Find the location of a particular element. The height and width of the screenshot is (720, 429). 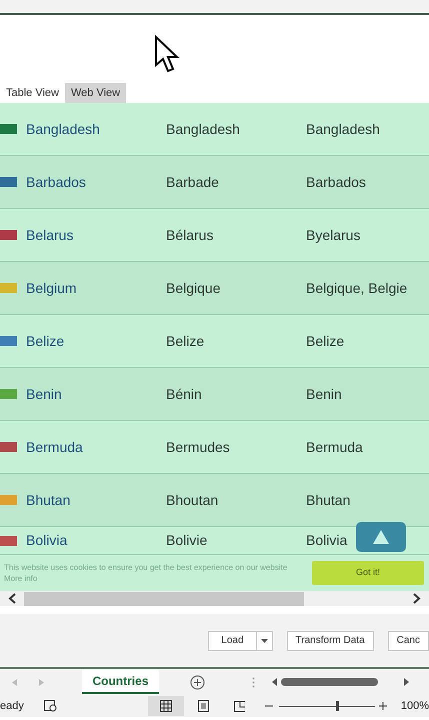

up-triangle-icon is located at coordinates (381, 537).